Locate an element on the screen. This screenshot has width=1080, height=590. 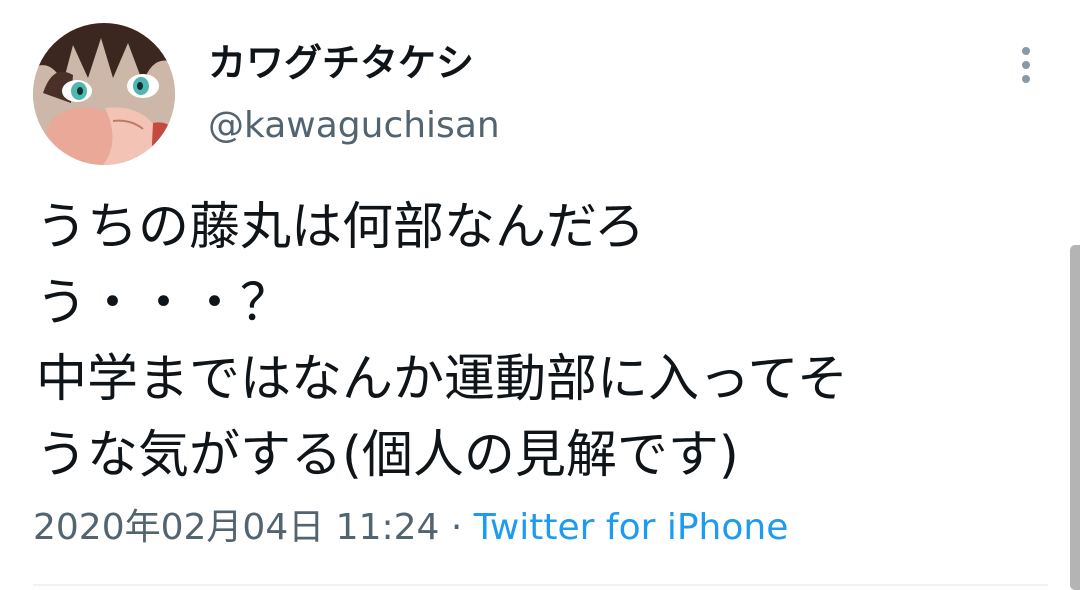
avatar-image is located at coordinates (104, 94).